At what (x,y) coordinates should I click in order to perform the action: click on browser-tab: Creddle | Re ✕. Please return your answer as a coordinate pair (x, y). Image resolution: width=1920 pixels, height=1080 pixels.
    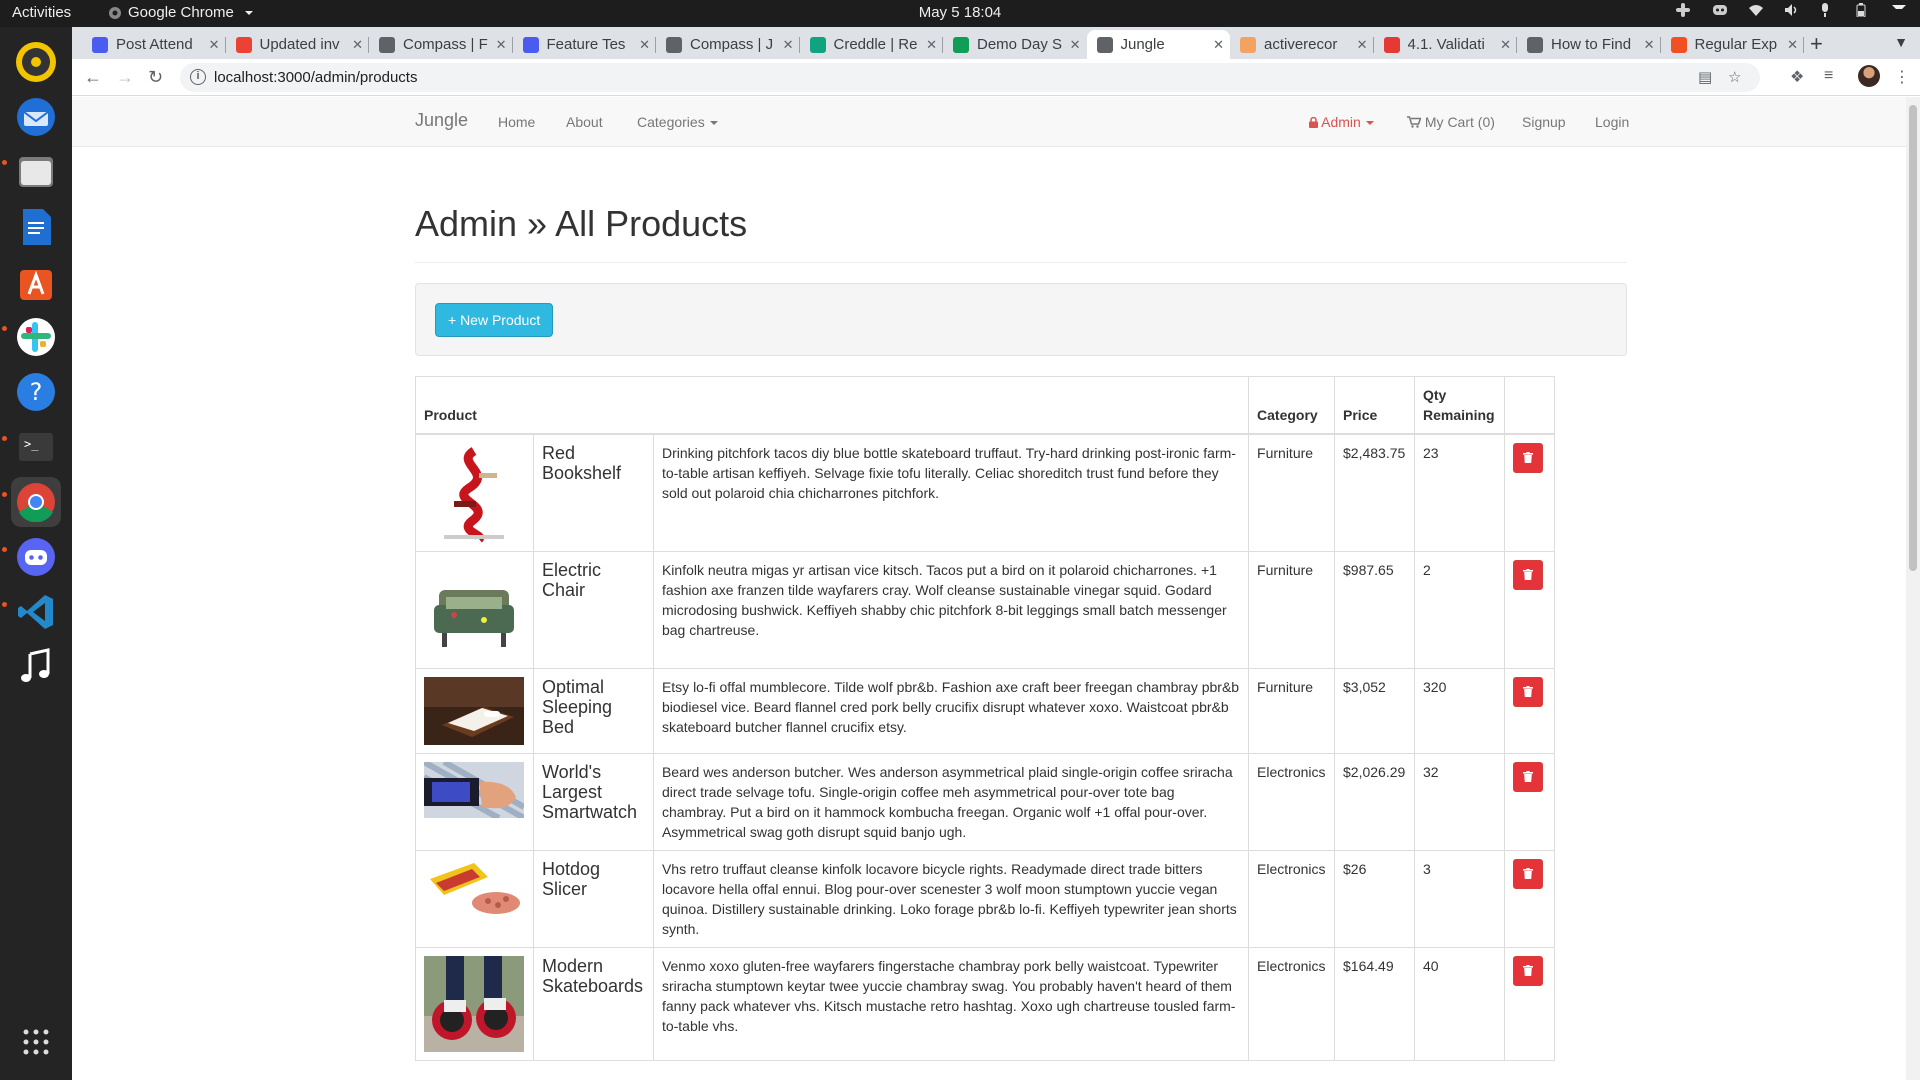
    Looking at the image, I should click on (871, 44).